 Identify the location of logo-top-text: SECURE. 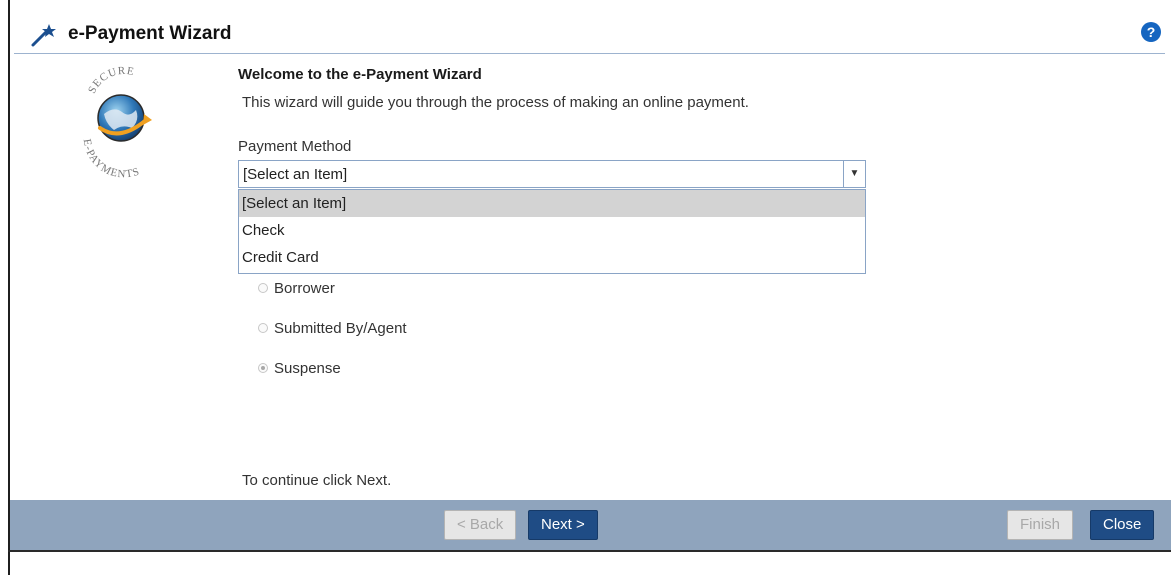
(110, 80).